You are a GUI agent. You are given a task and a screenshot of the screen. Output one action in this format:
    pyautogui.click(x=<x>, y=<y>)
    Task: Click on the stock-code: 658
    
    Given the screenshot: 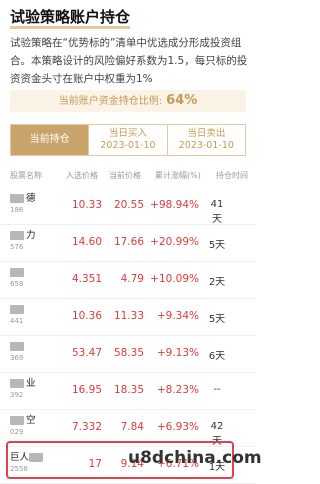 What is the action you would take?
    pyautogui.click(x=17, y=284)
    